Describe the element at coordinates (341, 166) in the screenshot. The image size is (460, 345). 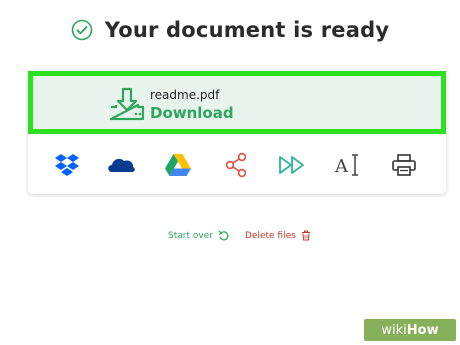
I see `svg-text: A` at that location.